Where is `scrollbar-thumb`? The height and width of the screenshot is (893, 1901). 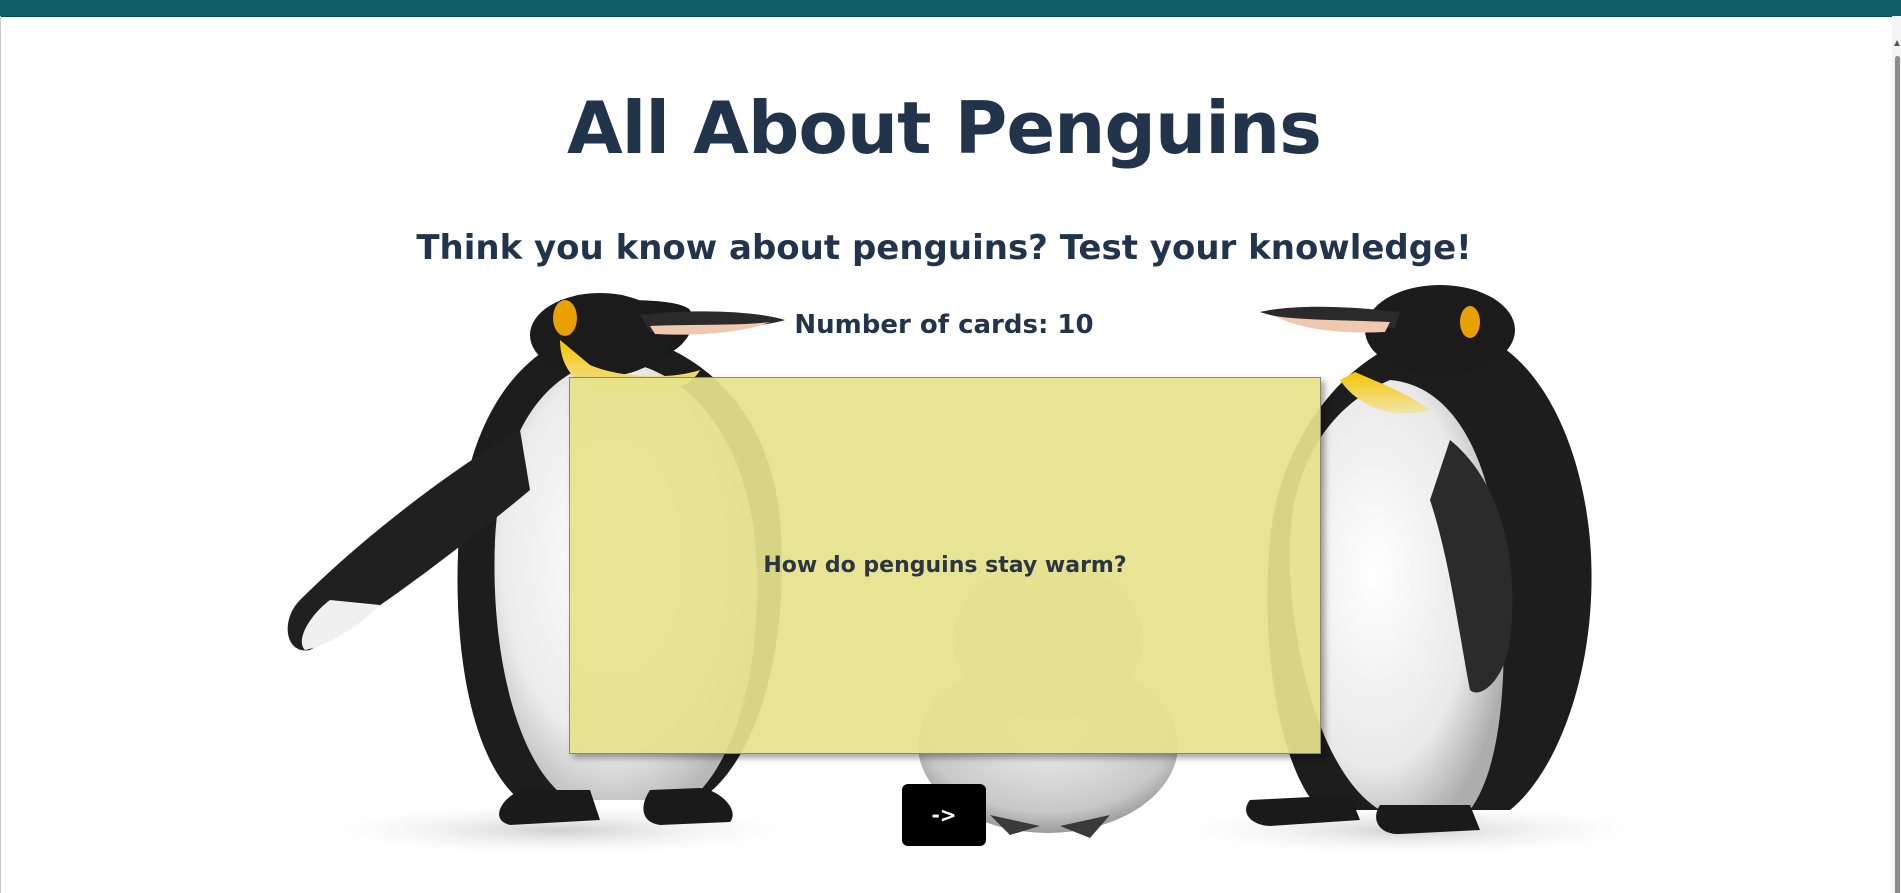 scrollbar-thumb is located at coordinates (1897, 474).